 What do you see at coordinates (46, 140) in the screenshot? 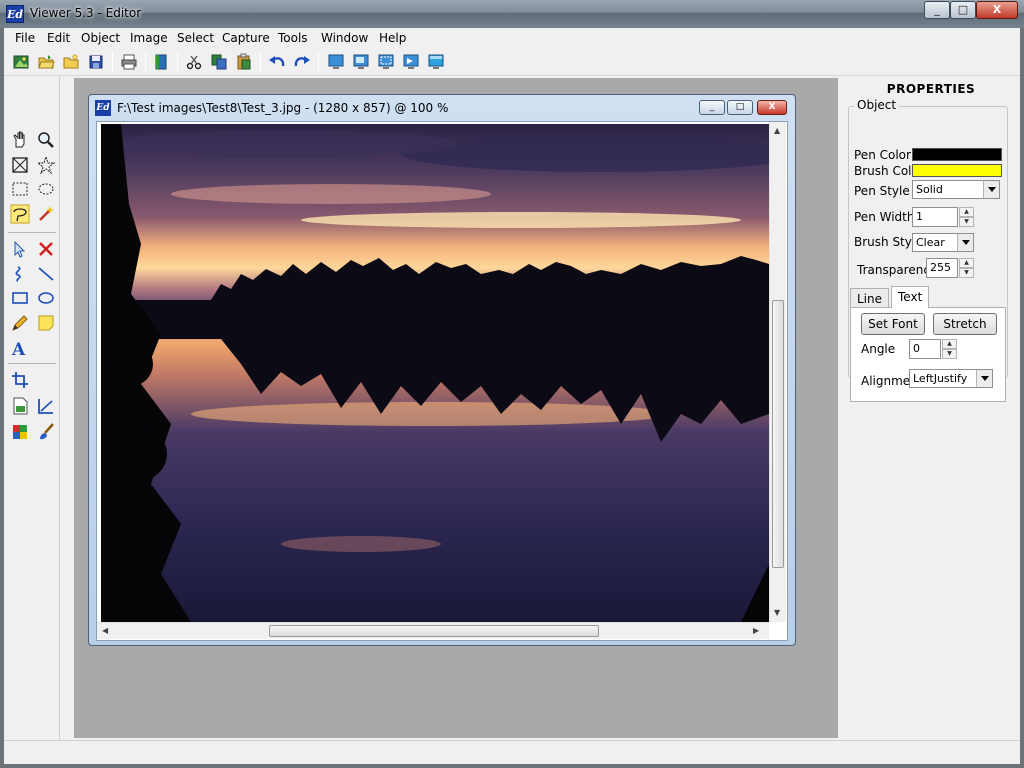
I see `zoom-icon` at bounding box center [46, 140].